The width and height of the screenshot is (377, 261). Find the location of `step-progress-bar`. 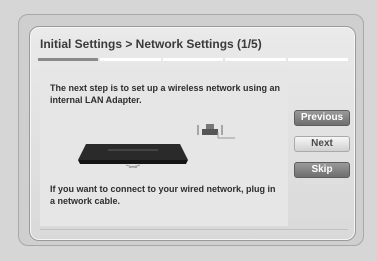

step-progress-bar is located at coordinates (193, 59).